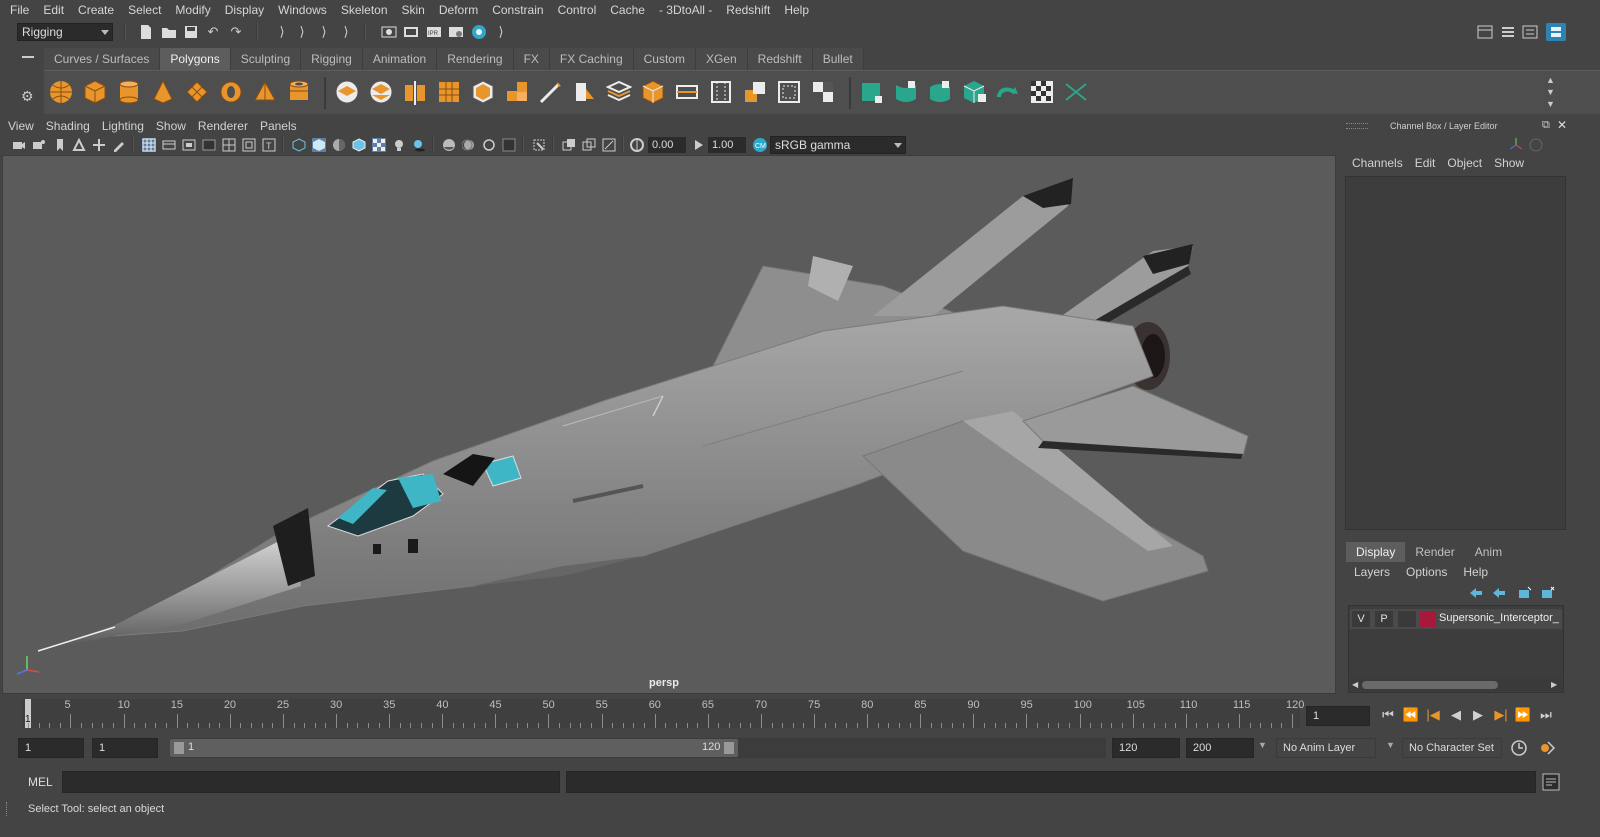 The height and width of the screenshot is (837, 1600). Describe the element at coordinates (721, 59) in the screenshot. I see `shelf-tab-xgen: XGen` at that location.